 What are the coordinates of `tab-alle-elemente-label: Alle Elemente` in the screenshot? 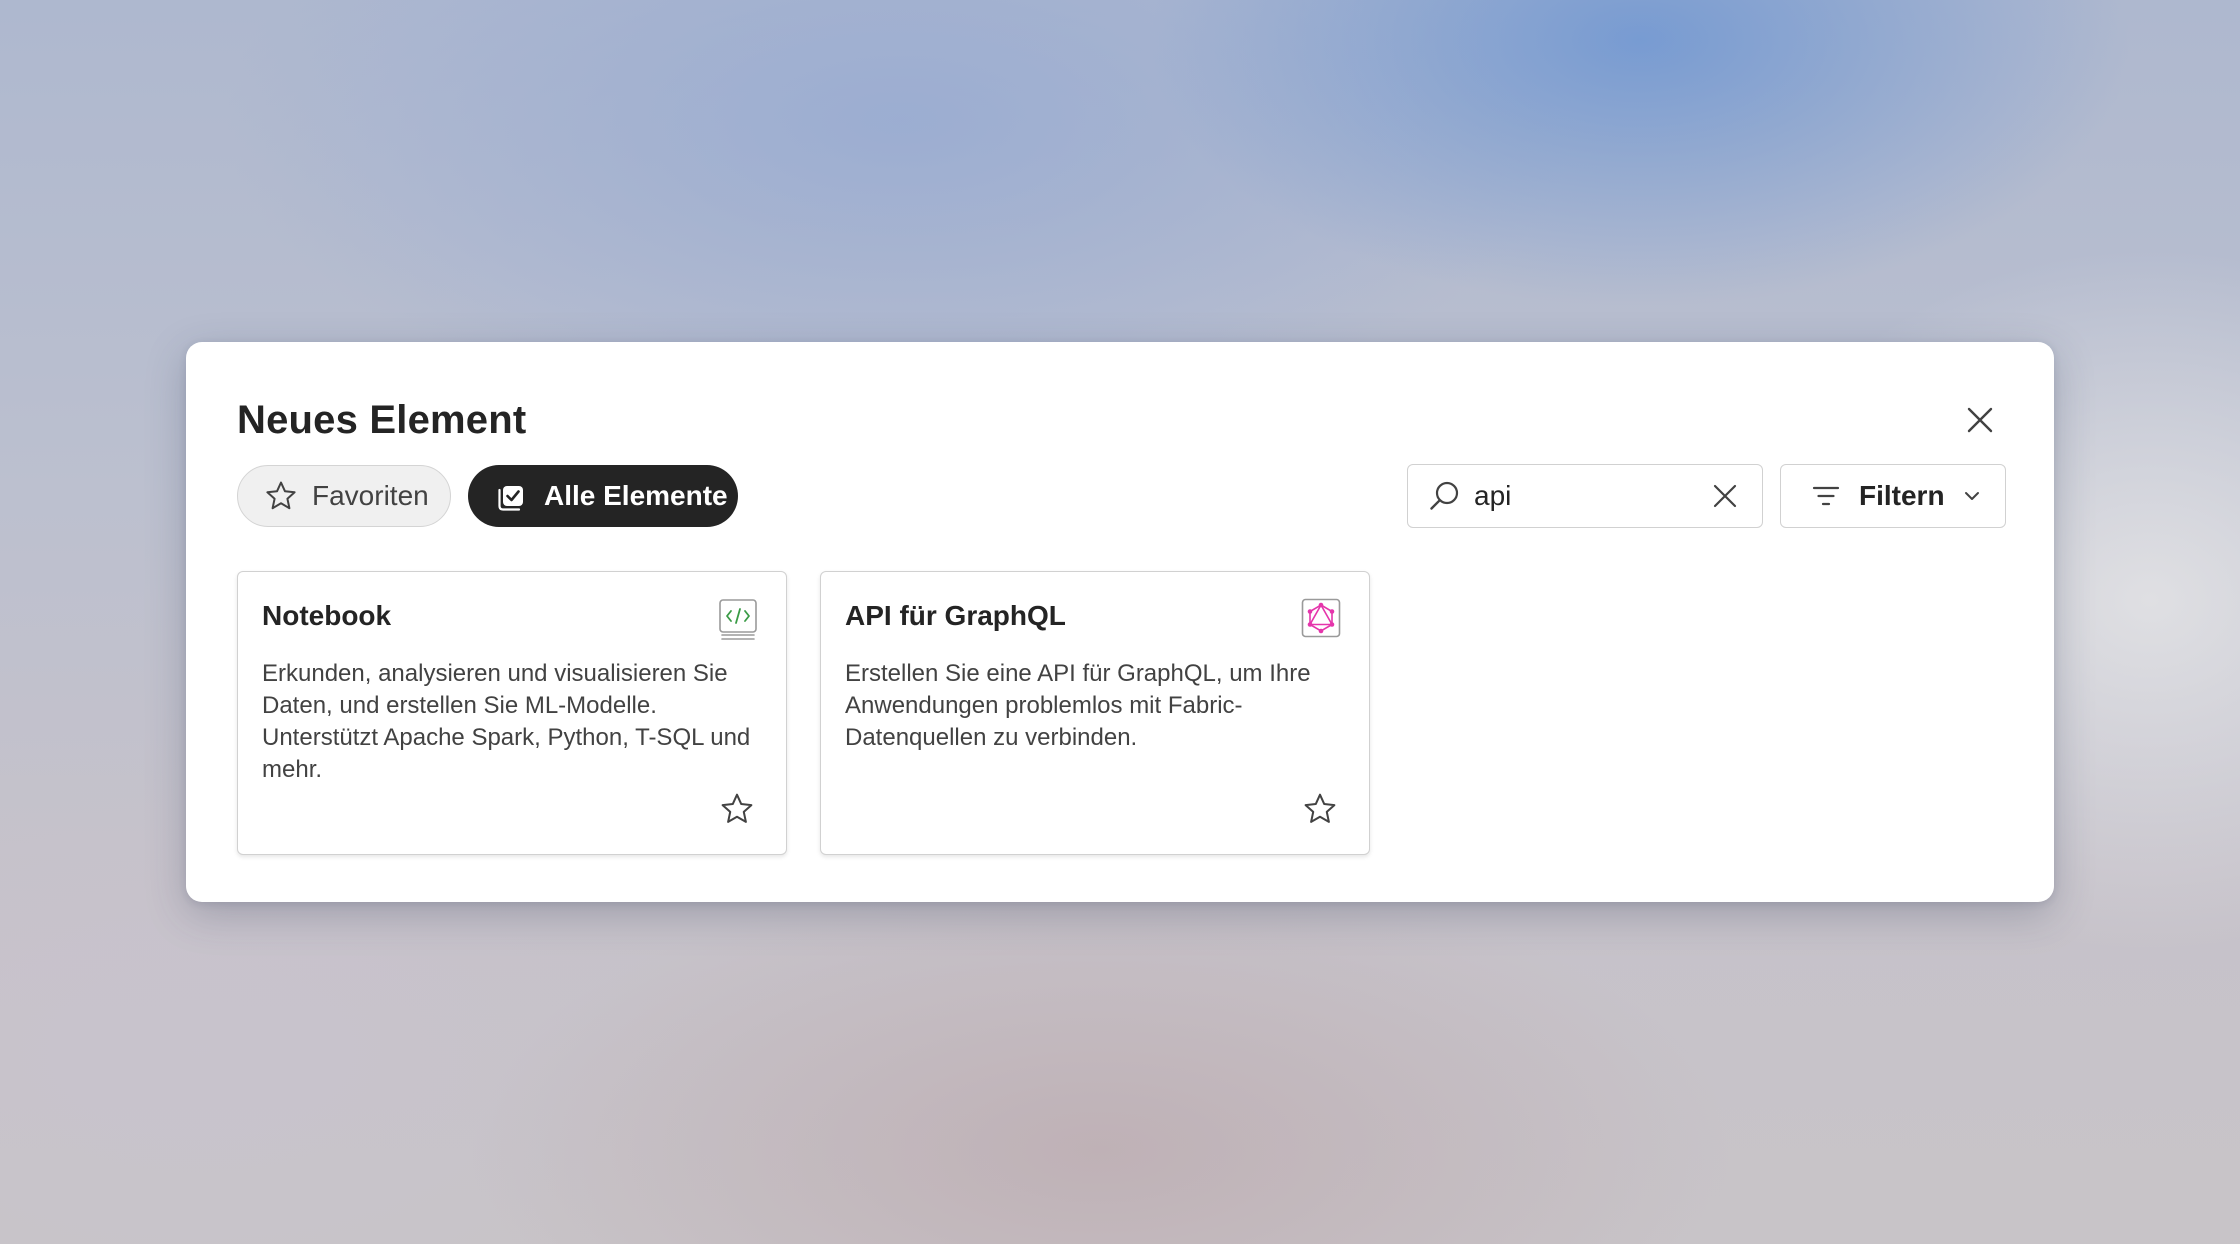 It's located at (636, 495).